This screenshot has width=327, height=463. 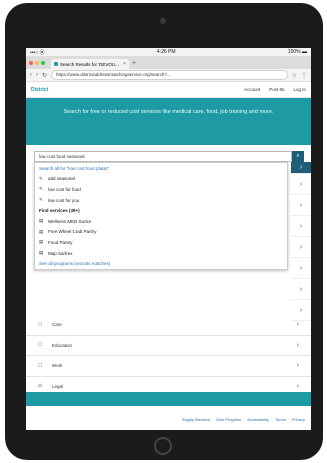 I want to click on footer-link: Give Progress, so click(x=228, y=419).